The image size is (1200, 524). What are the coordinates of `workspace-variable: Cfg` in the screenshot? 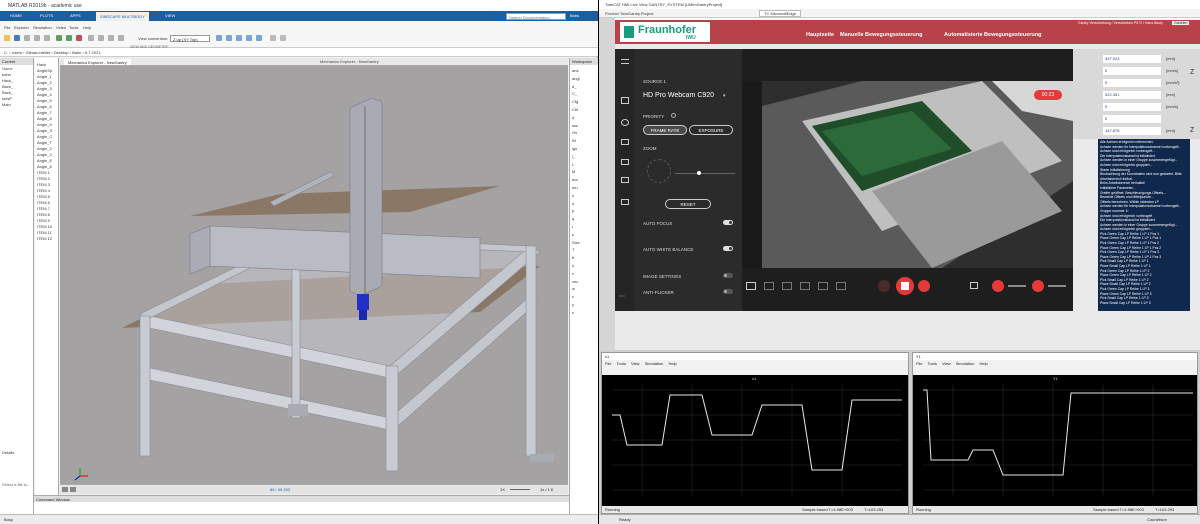 It's located at (575, 101).